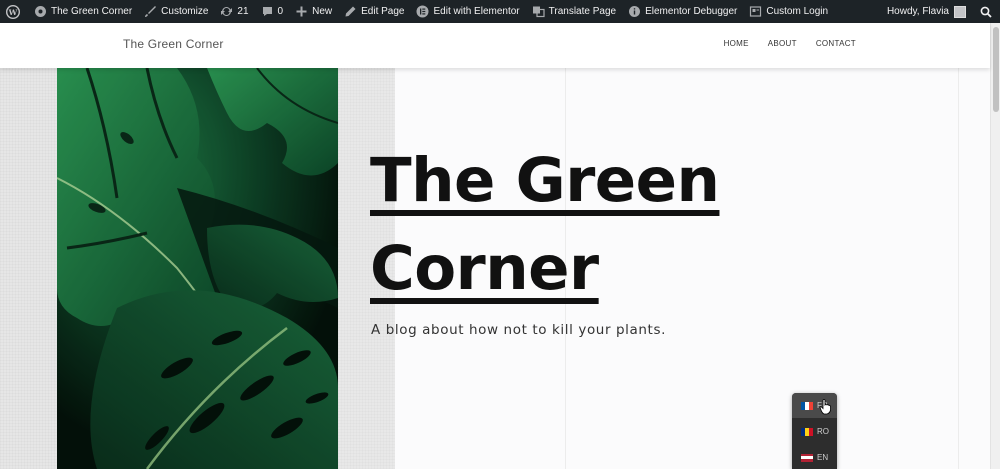 The width and height of the screenshot is (1000, 469). I want to click on left-background-strip, so click(28, 268).